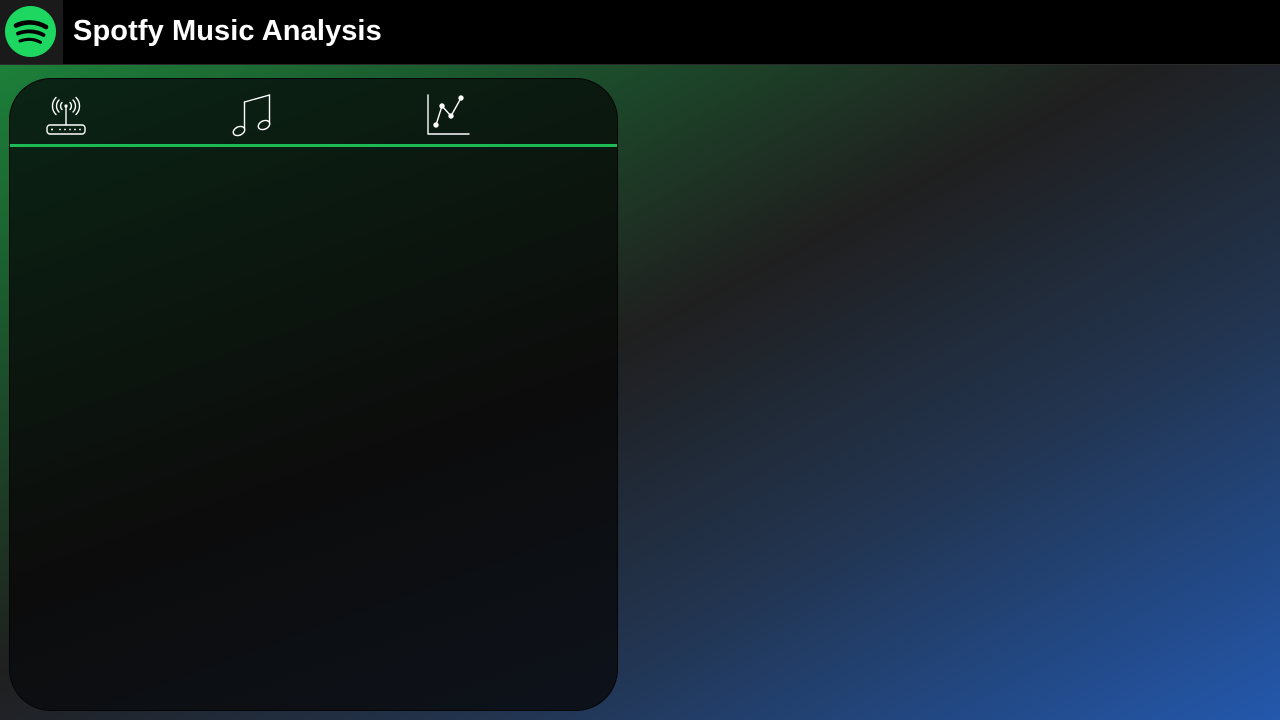 The width and height of the screenshot is (1280, 720). I want to click on top-header: Spotfy Music Analysis, so click(640, 32).